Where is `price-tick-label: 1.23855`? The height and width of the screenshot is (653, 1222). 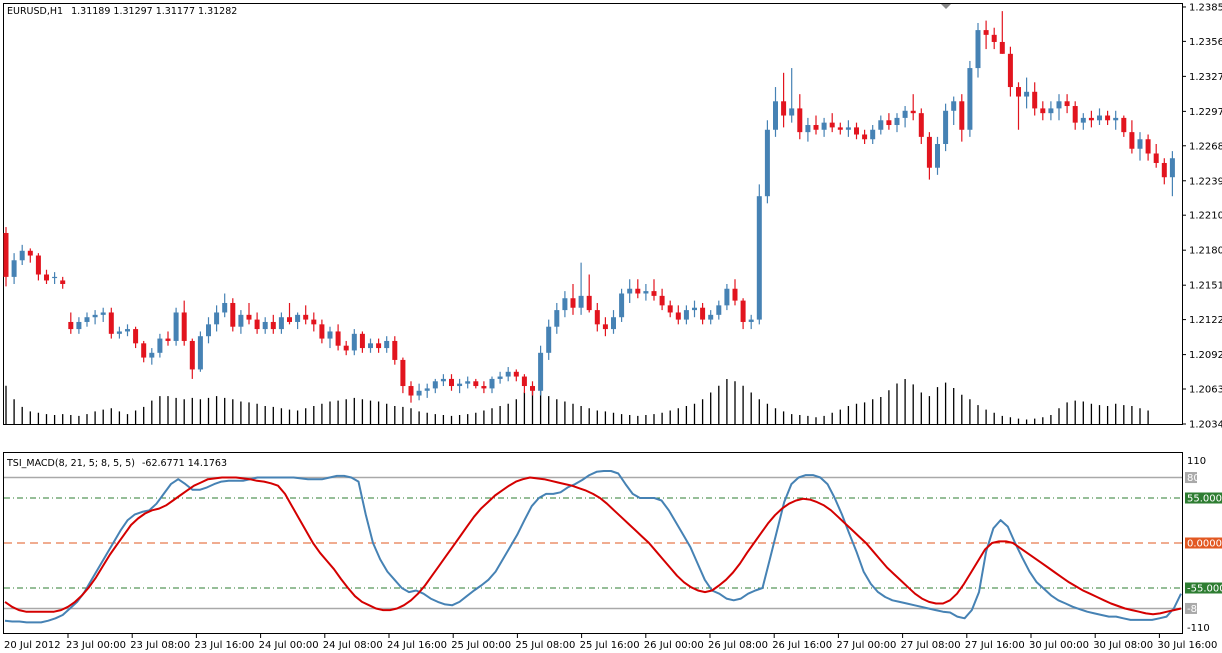 price-tick-label: 1.23855 is located at coordinates (1205, 7).